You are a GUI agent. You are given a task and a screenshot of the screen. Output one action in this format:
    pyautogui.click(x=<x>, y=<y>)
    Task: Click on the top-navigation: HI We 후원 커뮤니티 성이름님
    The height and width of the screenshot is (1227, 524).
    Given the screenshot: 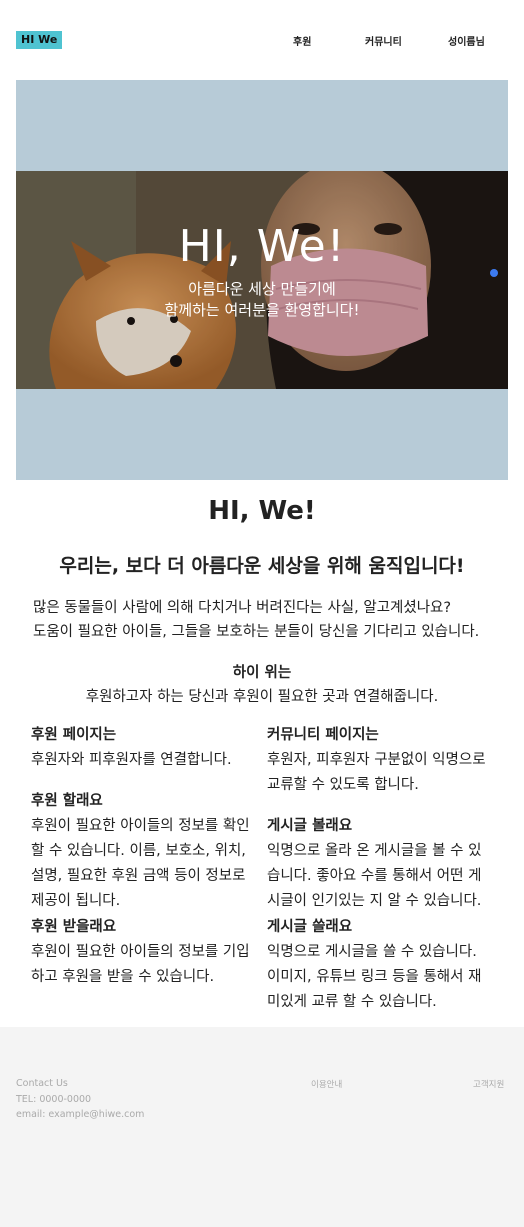 What is the action you would take?
    pyautogui.click(x=262, y=40)
    